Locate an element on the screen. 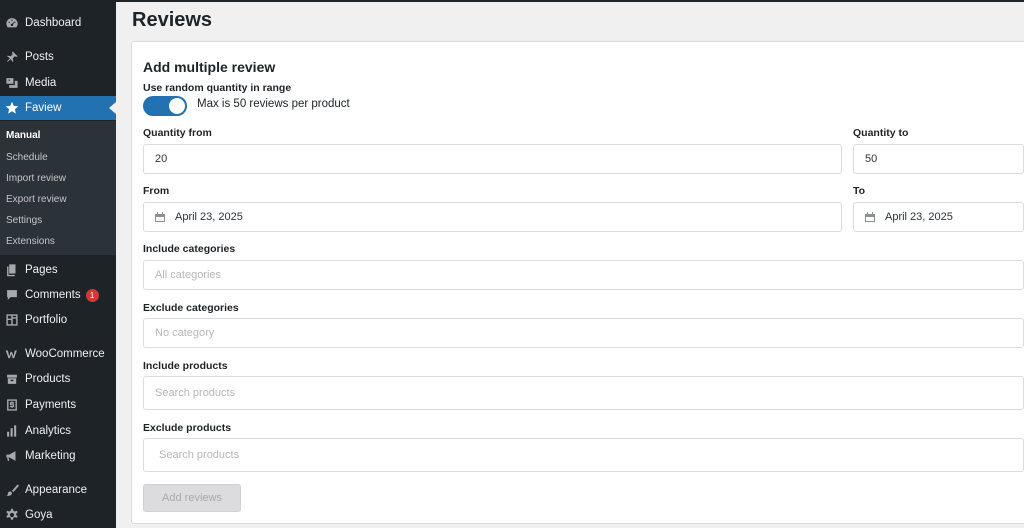 Image resolution: width=1024 pixels, height=528 pixels. page-title: Reviews is located at coordinates (172, 20).